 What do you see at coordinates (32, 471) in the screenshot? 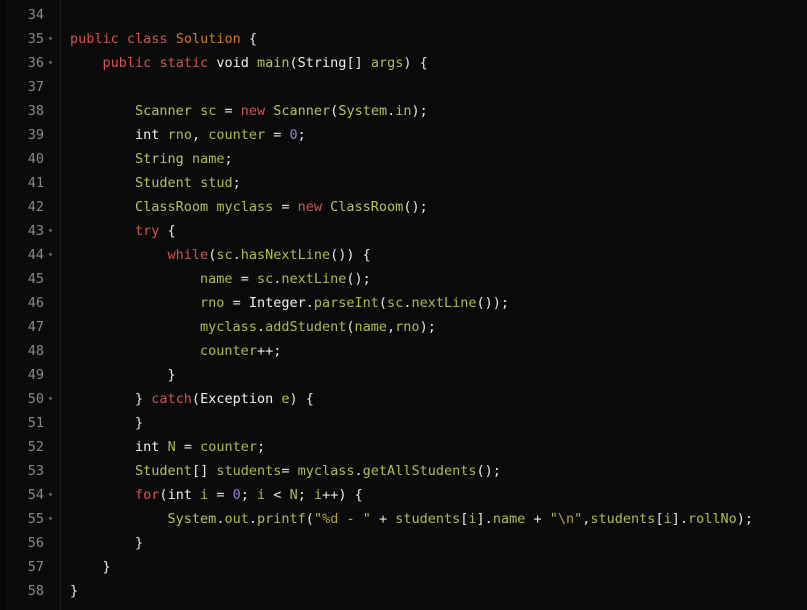
I see `gutter-row: 53` at bounding box center [32, 471].